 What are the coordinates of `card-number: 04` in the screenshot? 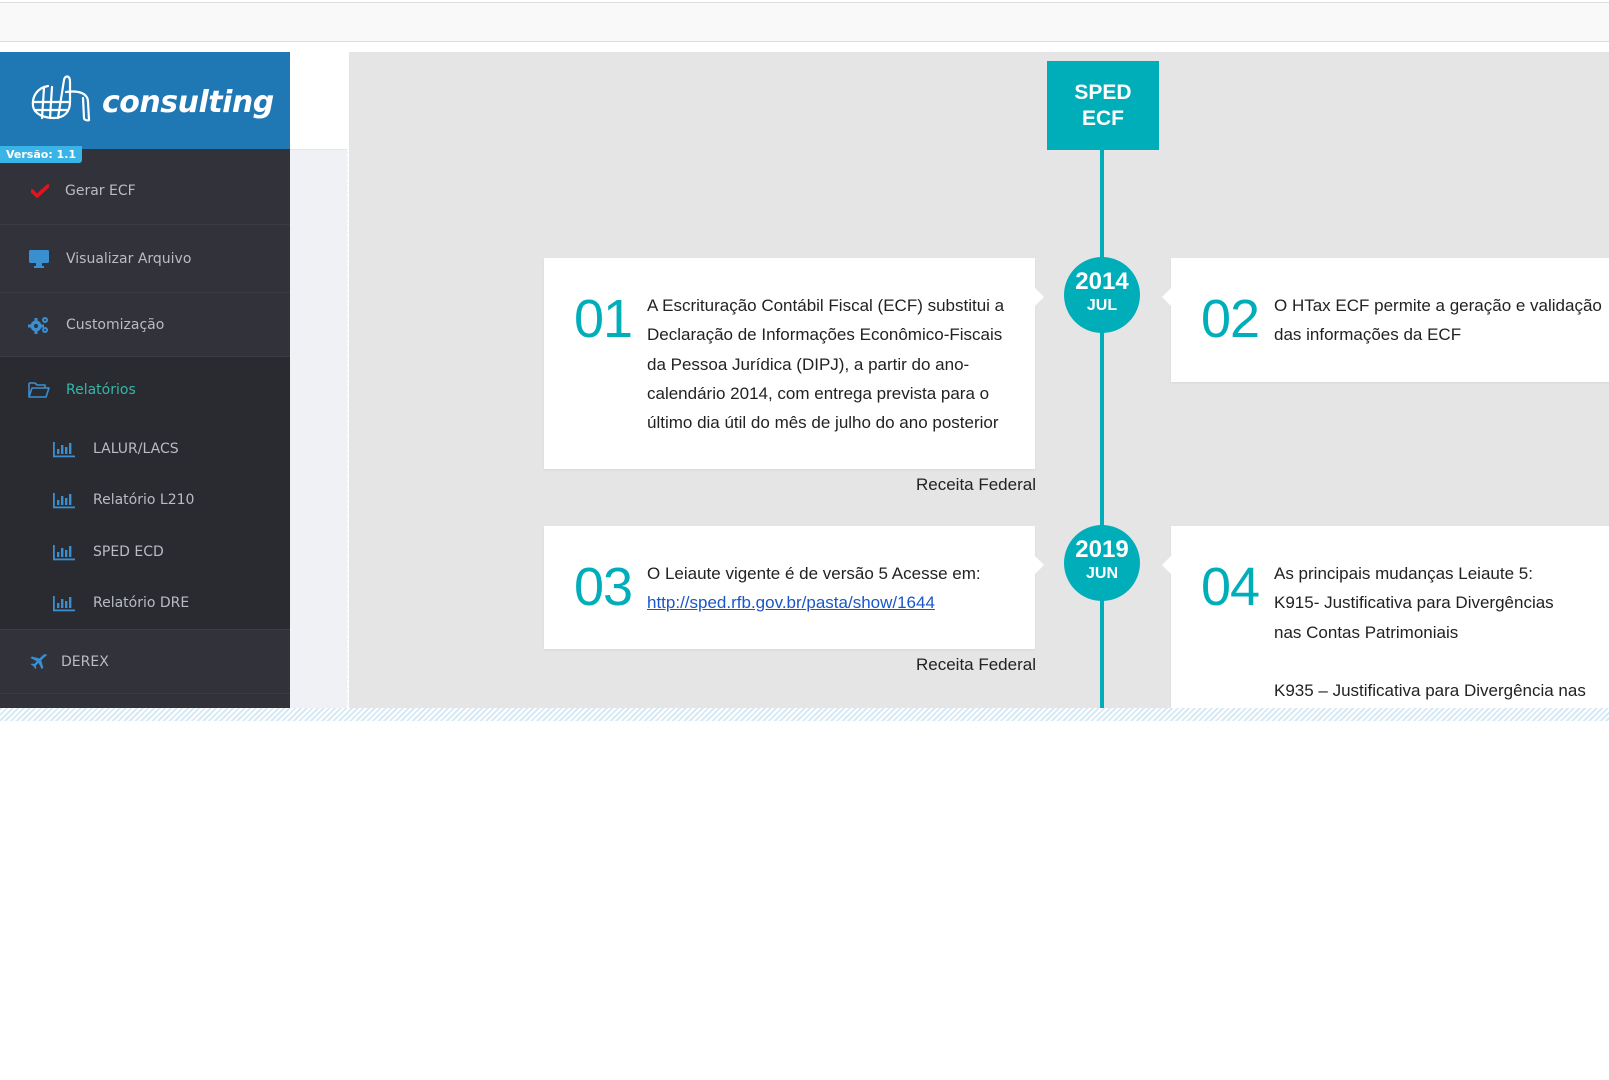 It's located at (1230, 587).